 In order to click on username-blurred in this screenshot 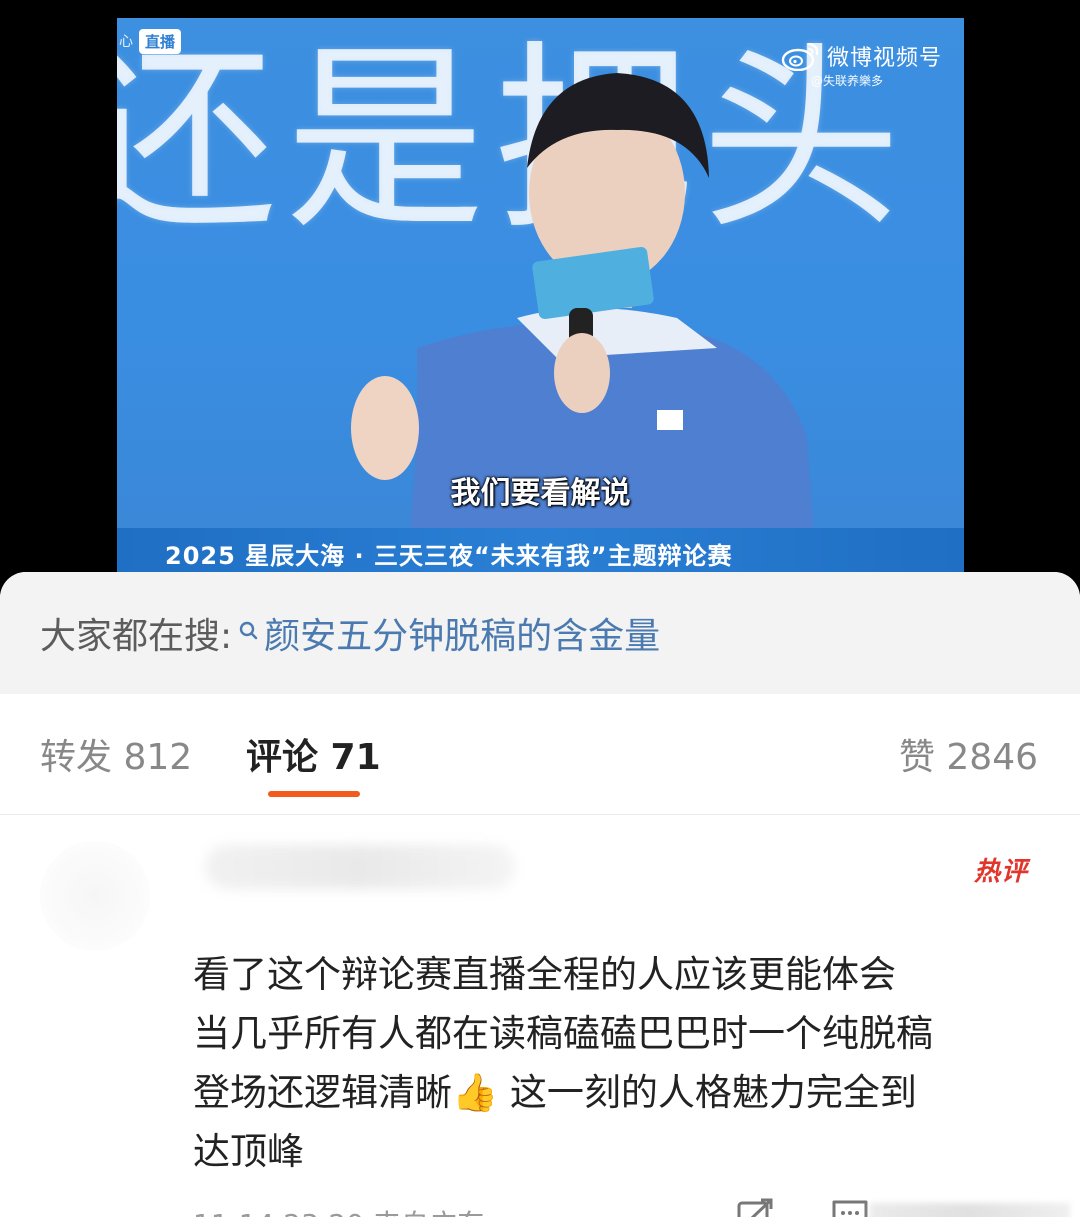, I will do `click(360, 867)`.